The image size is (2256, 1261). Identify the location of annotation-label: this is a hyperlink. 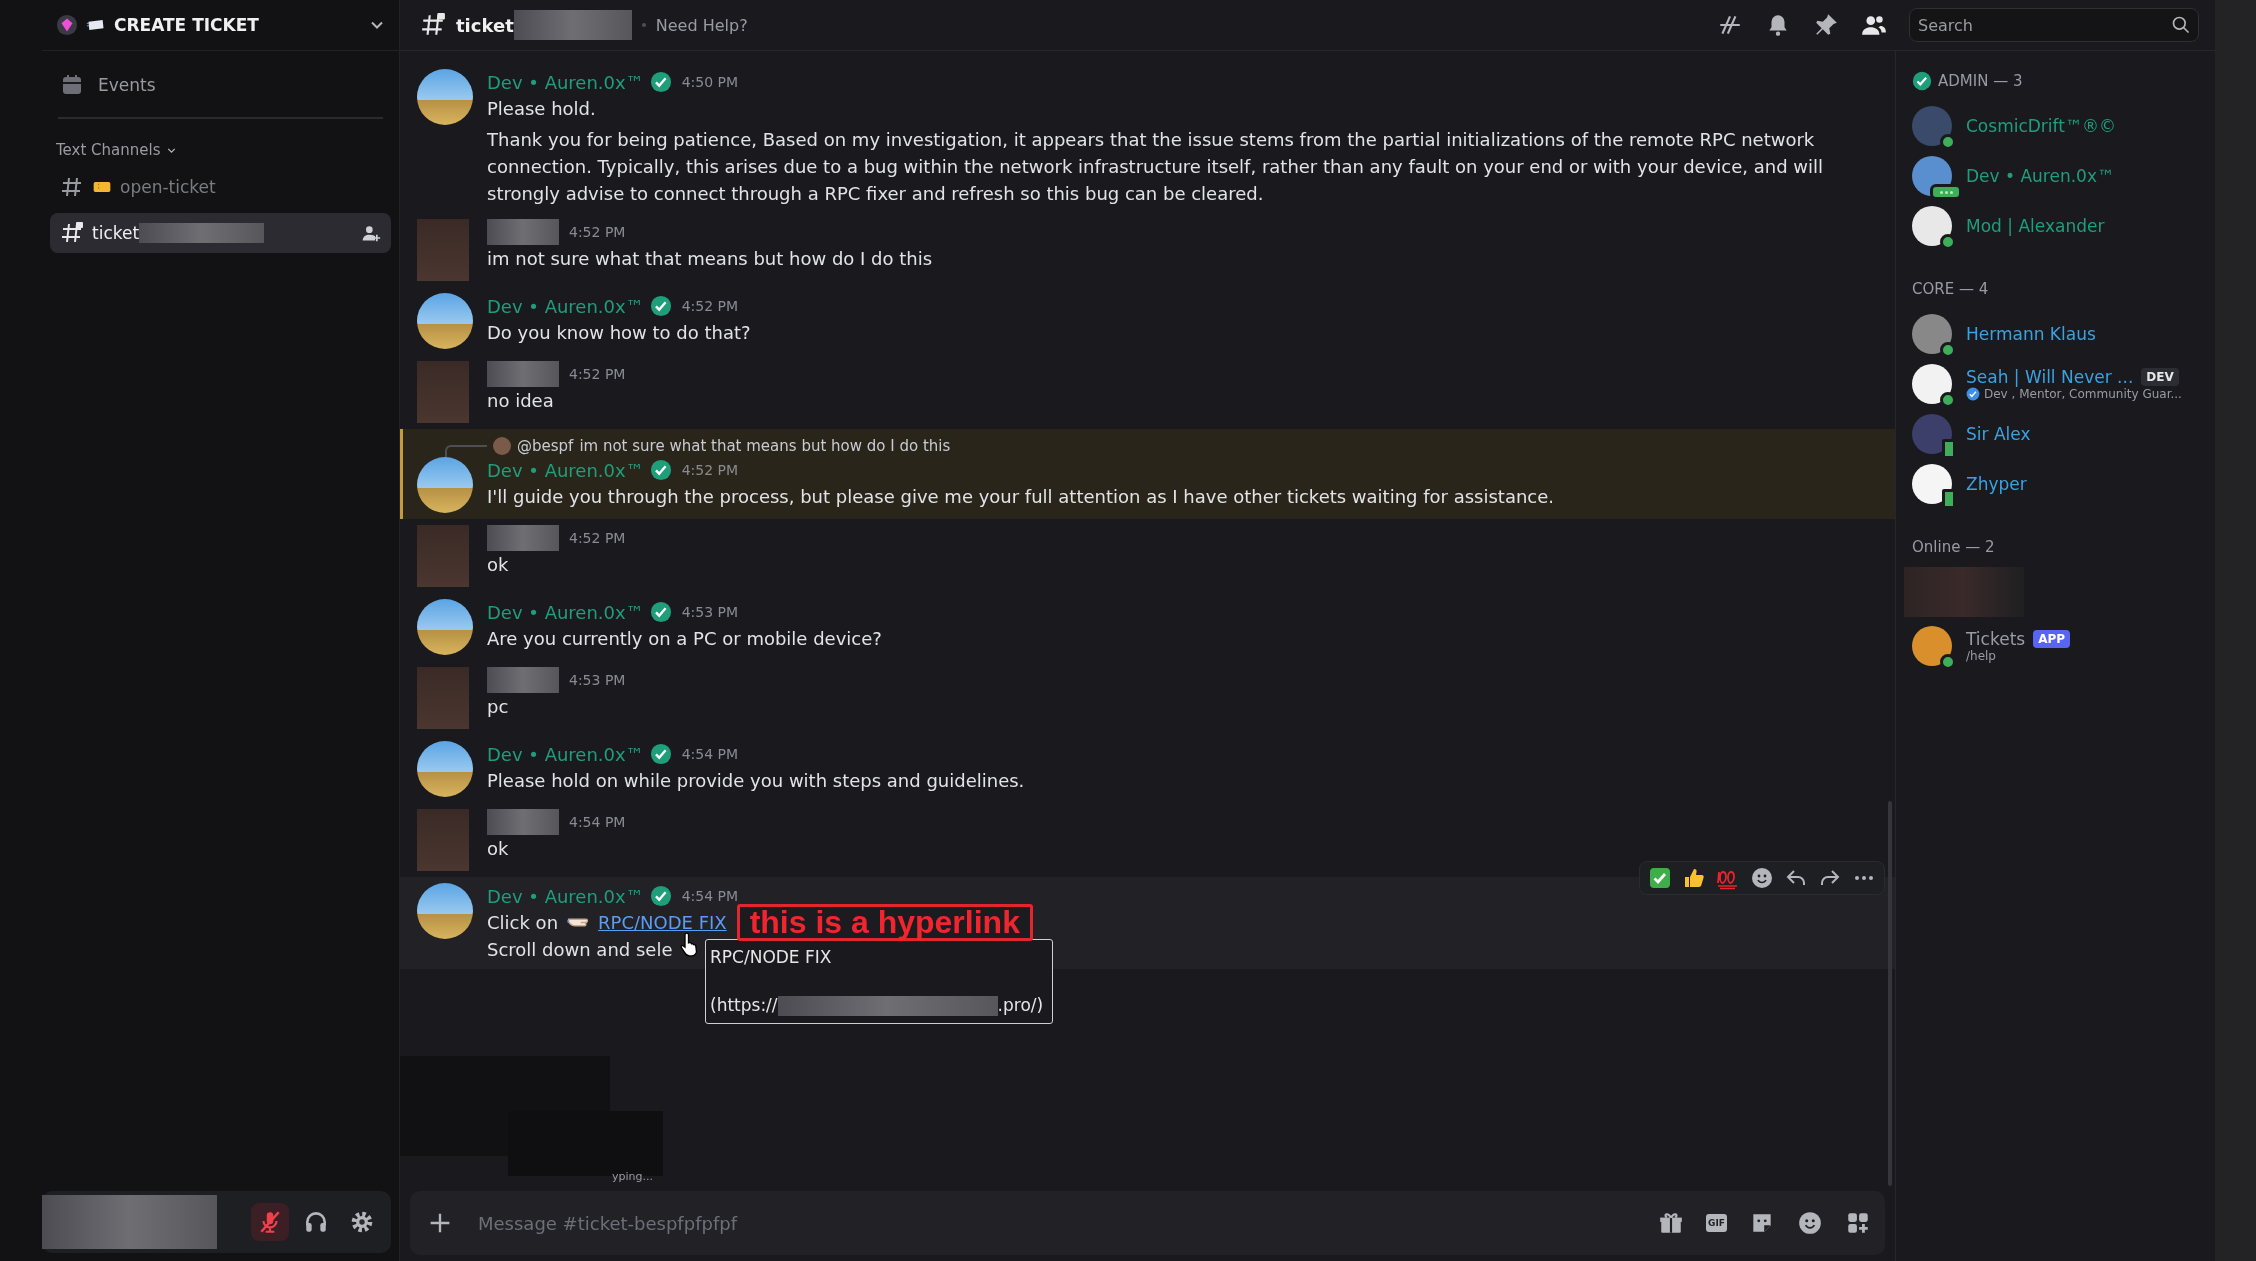
(884, 922).